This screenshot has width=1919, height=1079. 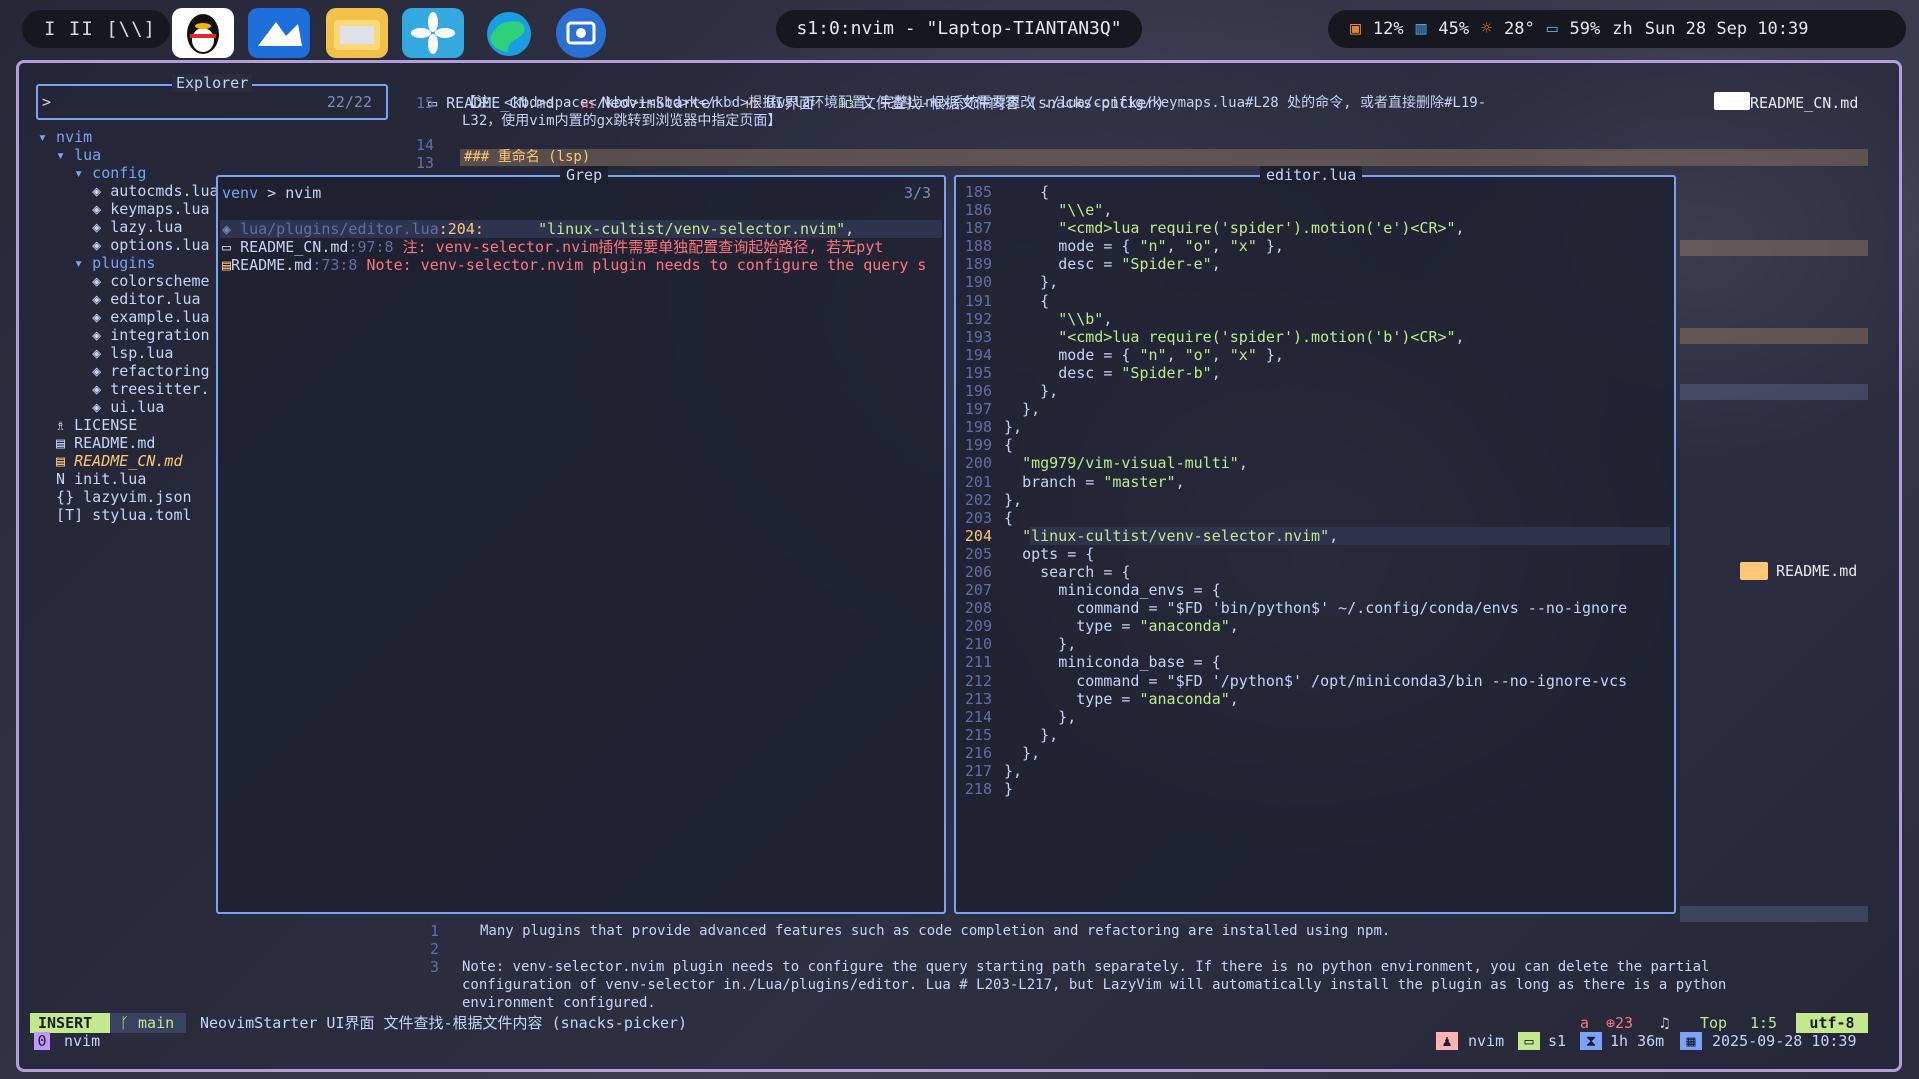 I want to click on code-line-number: 212, so click(x=978, y=680).